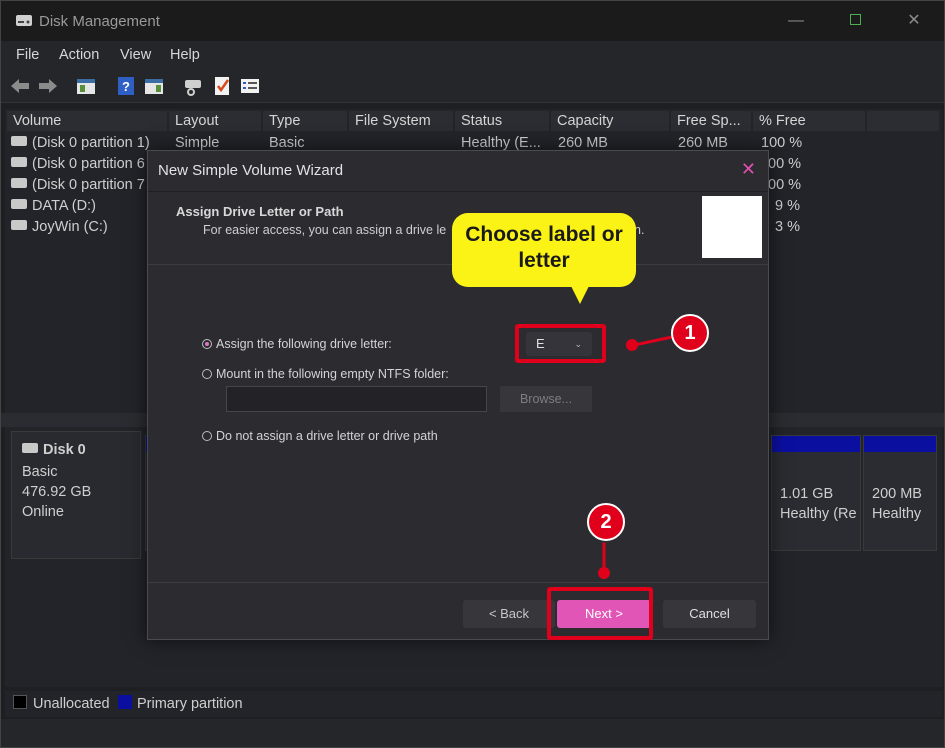 The image size is (945, 748). I want to click on wizard-image, so click(732, 227).